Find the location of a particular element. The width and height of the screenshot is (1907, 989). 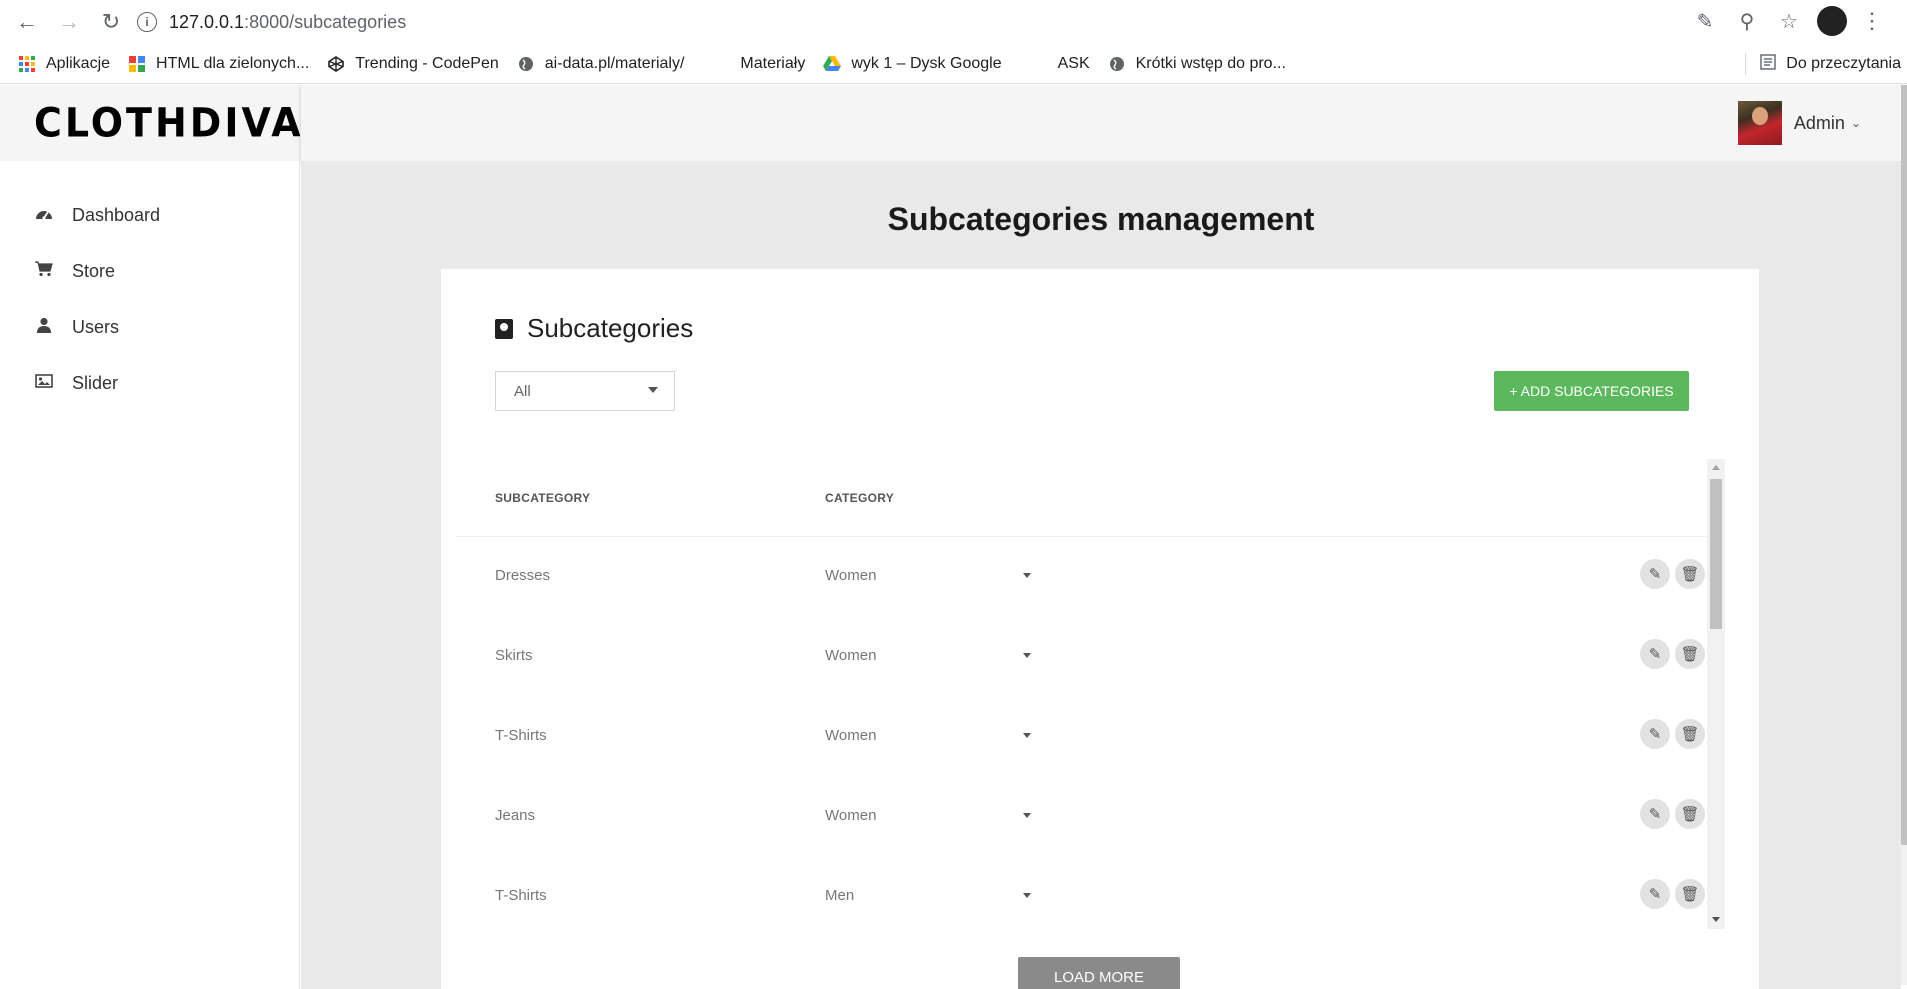

table-scrollbar is located at coordinates (1716, 694).